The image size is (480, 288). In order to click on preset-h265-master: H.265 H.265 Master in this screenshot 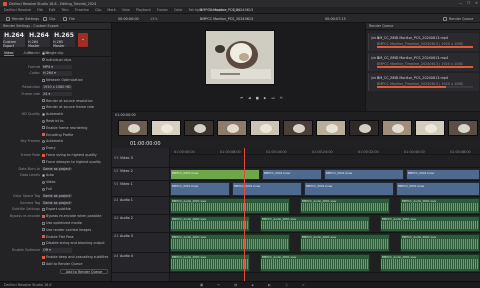, I will do `click(64, 40)`.